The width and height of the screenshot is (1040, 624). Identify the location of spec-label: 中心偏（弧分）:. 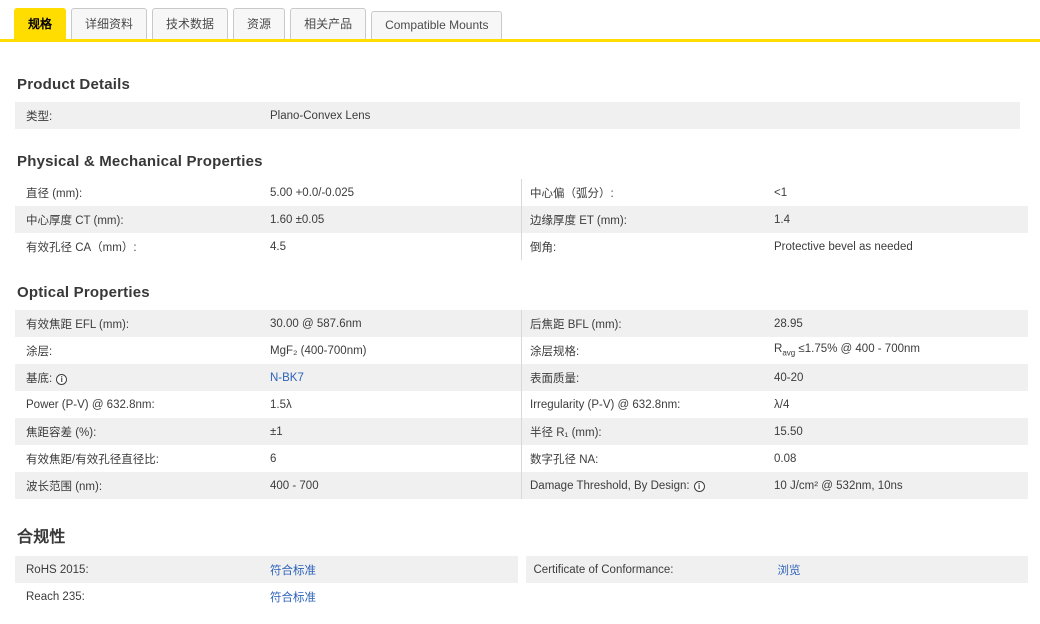
(652, 193).